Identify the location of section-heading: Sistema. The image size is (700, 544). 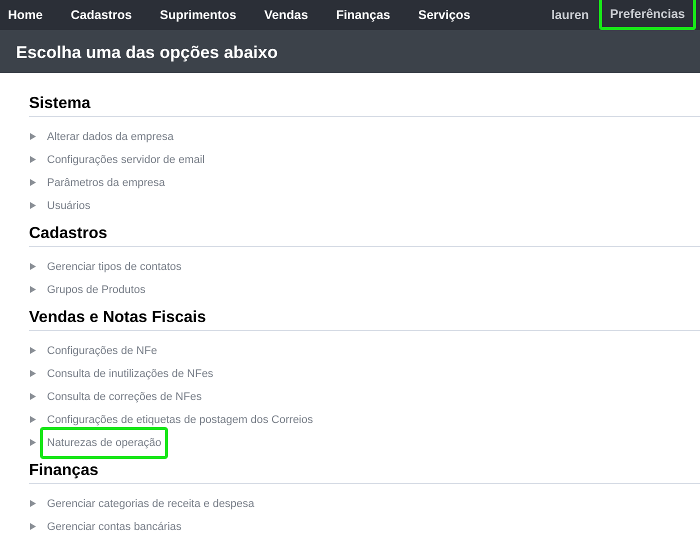
(59, 104).